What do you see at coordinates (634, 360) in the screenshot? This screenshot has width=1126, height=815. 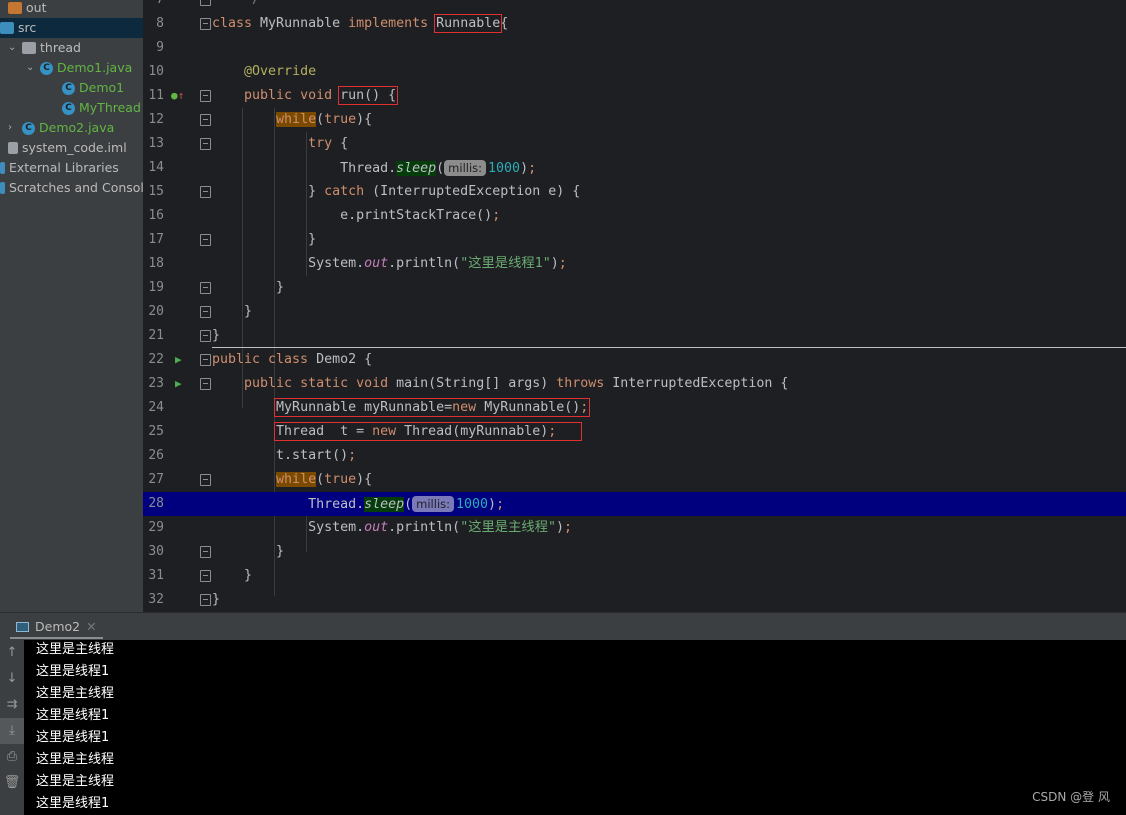 I see `code-line: 22 ▶ public class Demo2 {` at bounding box center [634, 360].